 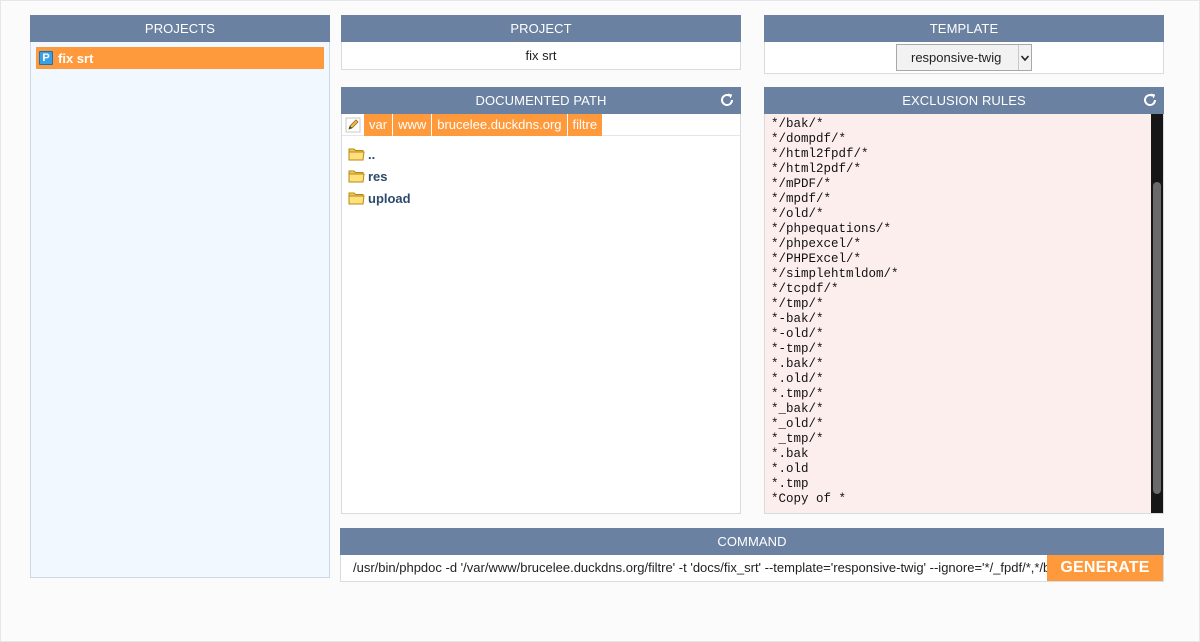 I want to click on template-header: TEMPLATE, so click(x=964, y=28).